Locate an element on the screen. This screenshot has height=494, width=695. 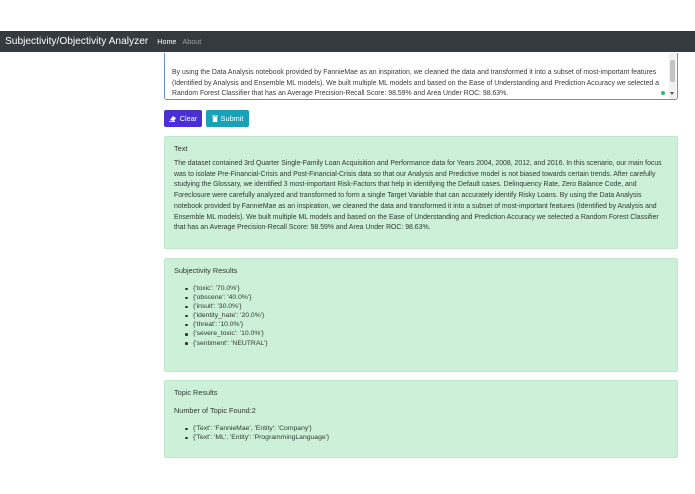
list-item: {'identity_hate': '20.0%'} is located at coordinates (226, 315).